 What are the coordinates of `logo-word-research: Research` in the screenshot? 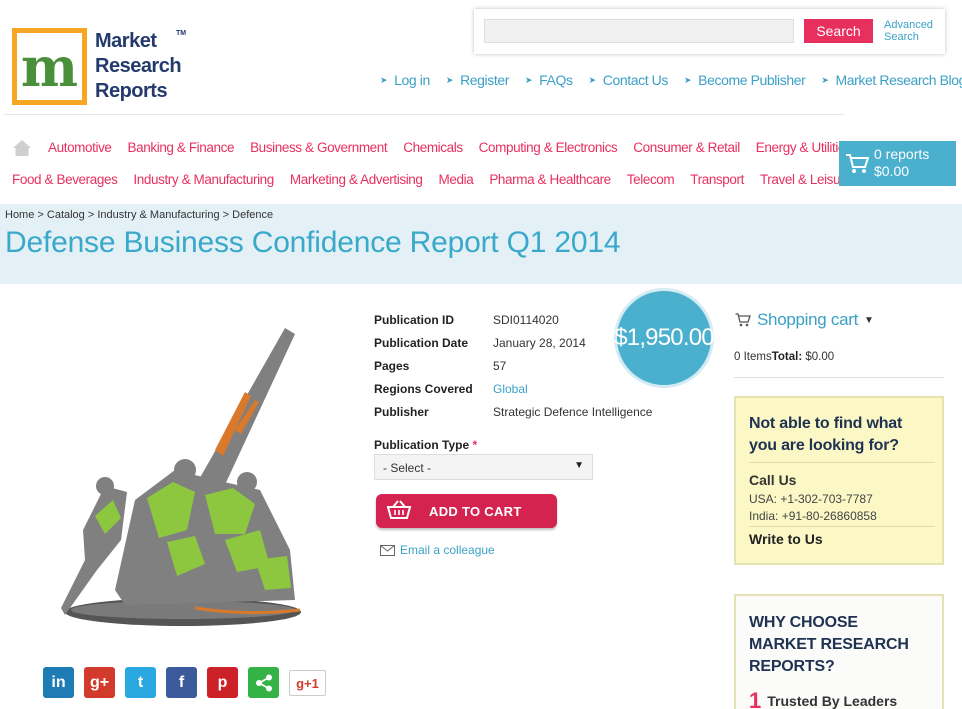 It's located at (138, 66).